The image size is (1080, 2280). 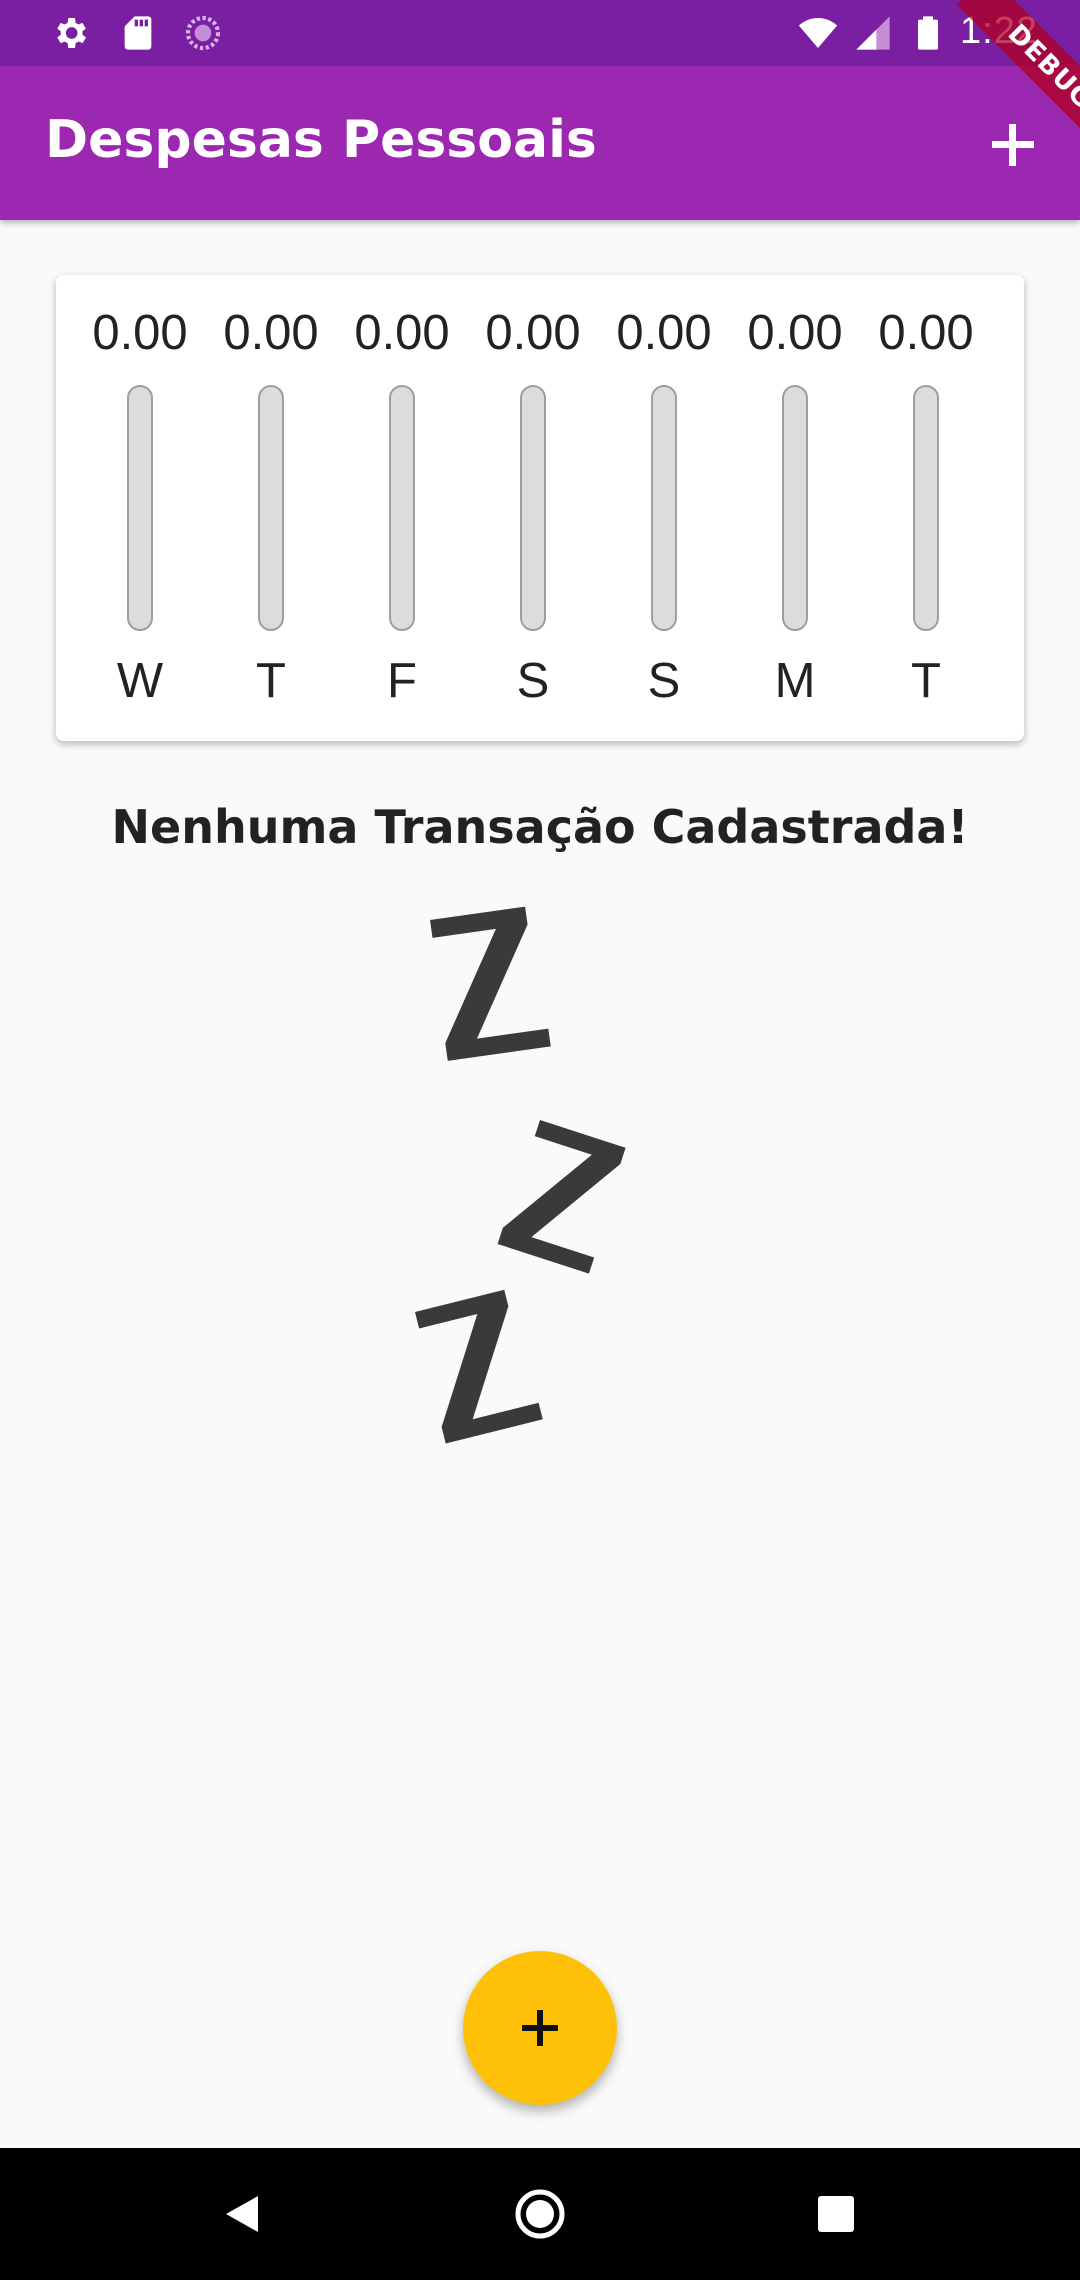 I want to click on status-time: 1:22, so click(x=999, y=31).